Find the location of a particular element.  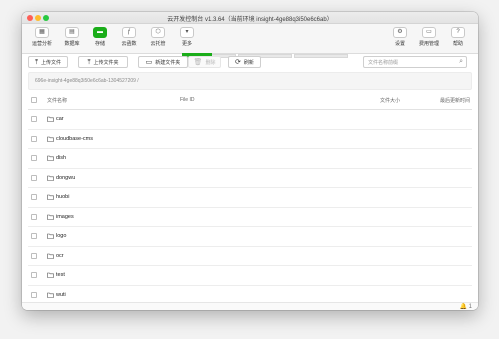

refresh-label: 刷新 is located at coordinates (248, 62).